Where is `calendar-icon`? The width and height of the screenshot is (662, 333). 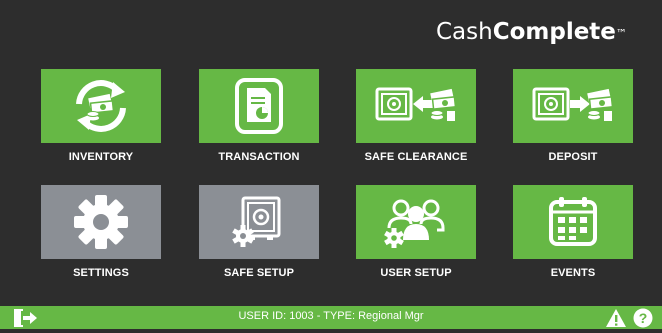
calendar-icon is located at coordinates (573, 221).